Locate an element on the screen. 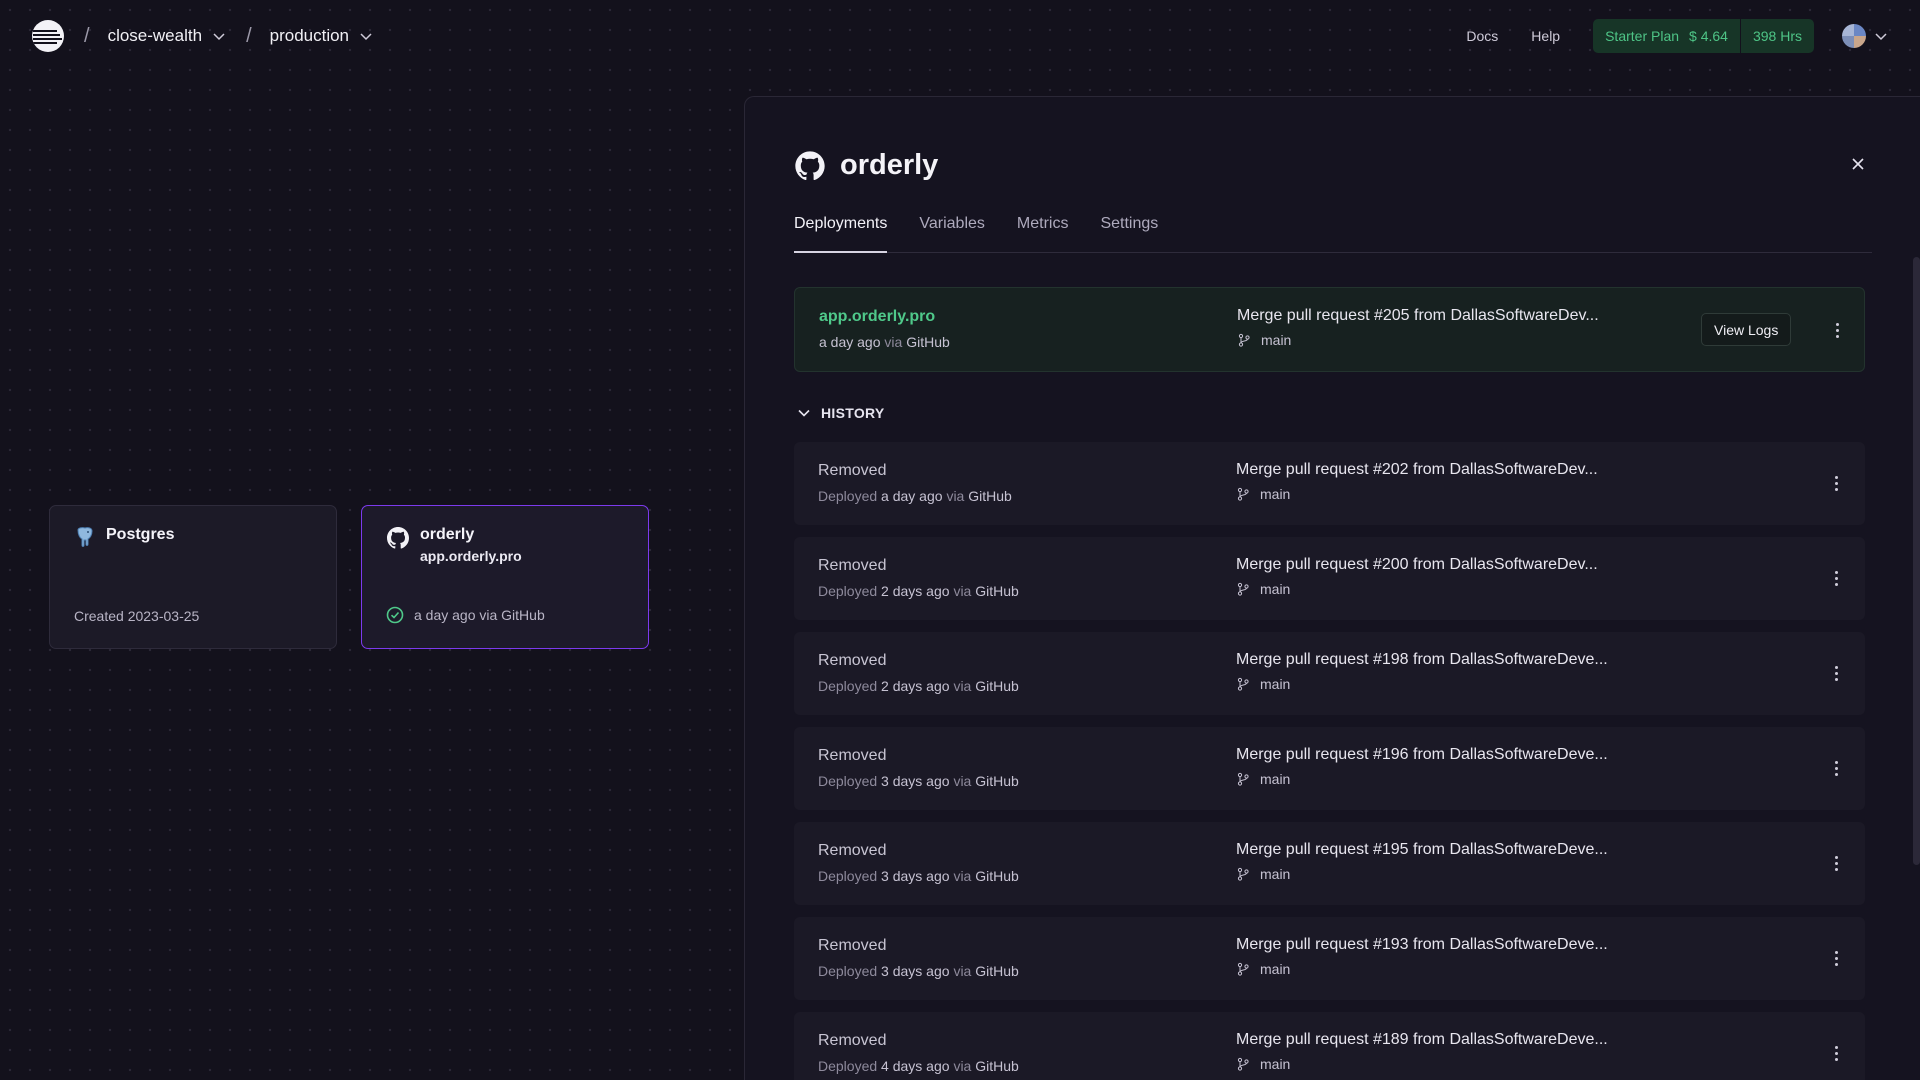 This screenshot has width=1920, height=1080. plan-hours: 398 Hrs is located at coordinates (1777, 36).